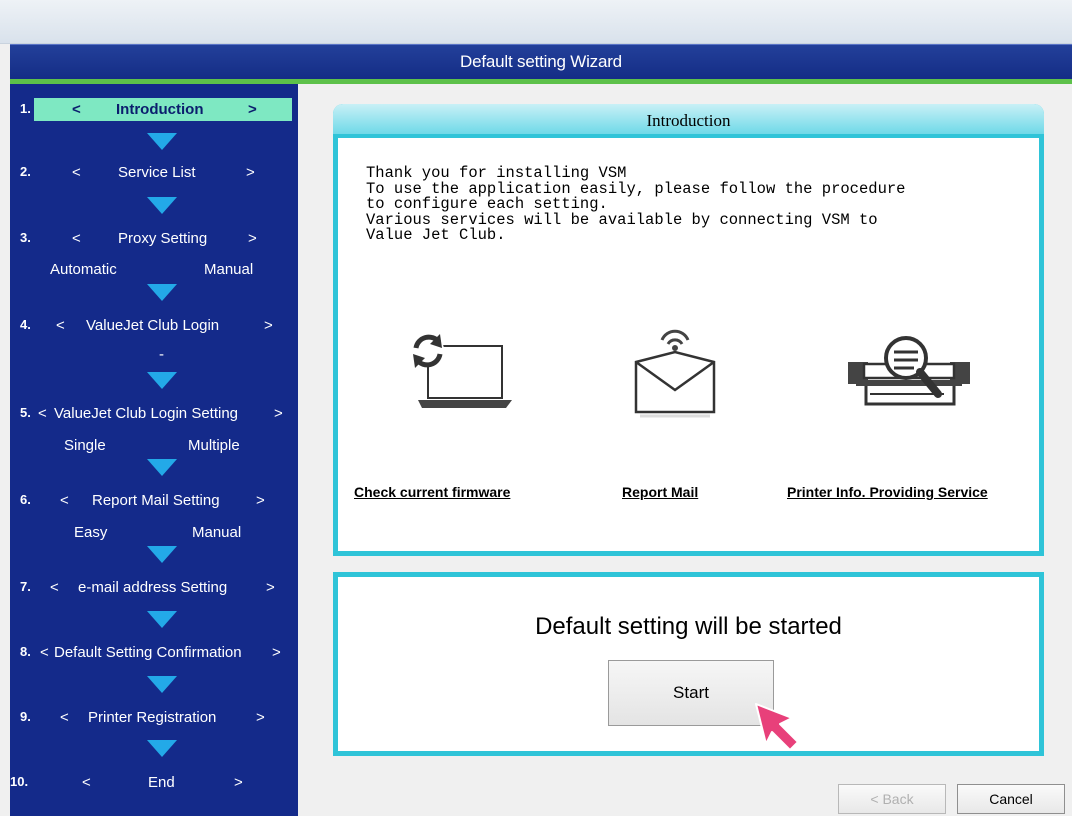 The width and height of the screenshot is (1072, 816). What do you see at coordinates (161, 354) in the screenshot?
I see `login-option-none: -` at bounding box center [161, 354].